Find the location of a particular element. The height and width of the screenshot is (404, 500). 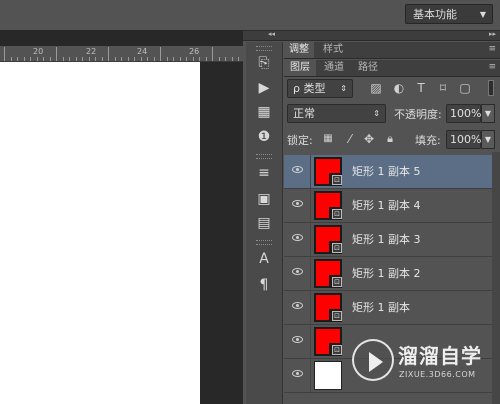

lock-label: 锁定: is located at coordinates (300, 140).